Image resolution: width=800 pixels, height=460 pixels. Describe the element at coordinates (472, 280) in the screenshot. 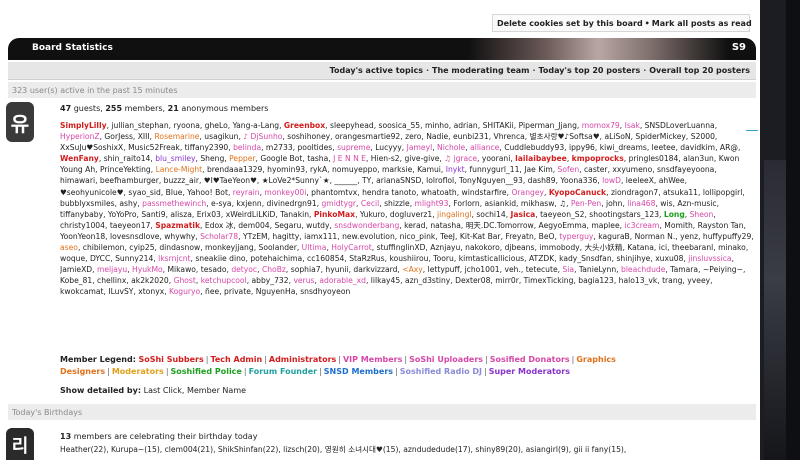

I see `online-user-link: Dexter08` at that location.